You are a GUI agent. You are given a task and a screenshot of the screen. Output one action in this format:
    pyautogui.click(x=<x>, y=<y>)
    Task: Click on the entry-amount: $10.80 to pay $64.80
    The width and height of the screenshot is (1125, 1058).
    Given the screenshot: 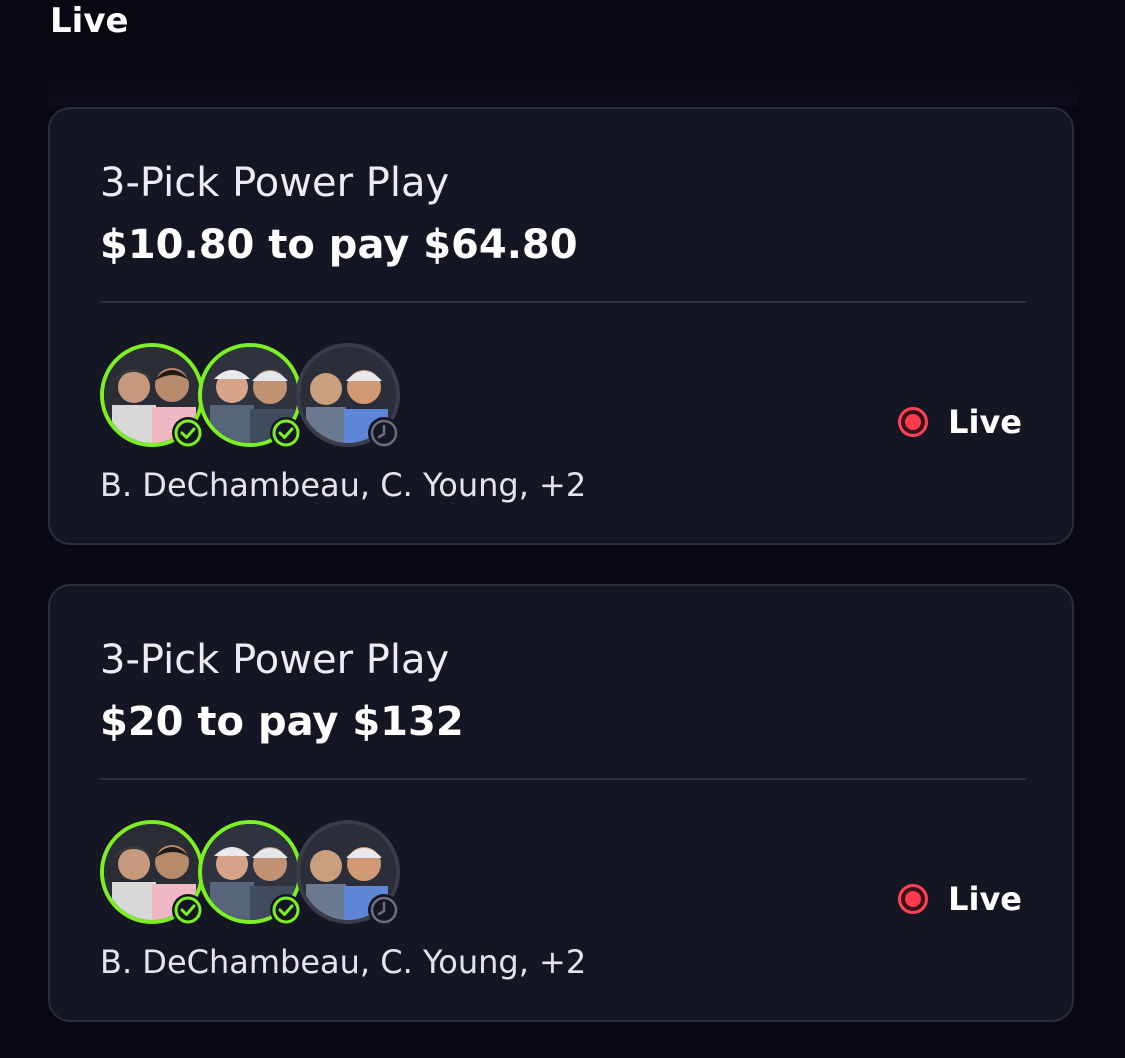 What is the action you would take?
    pyautogui.click(x=339, y=245)
    